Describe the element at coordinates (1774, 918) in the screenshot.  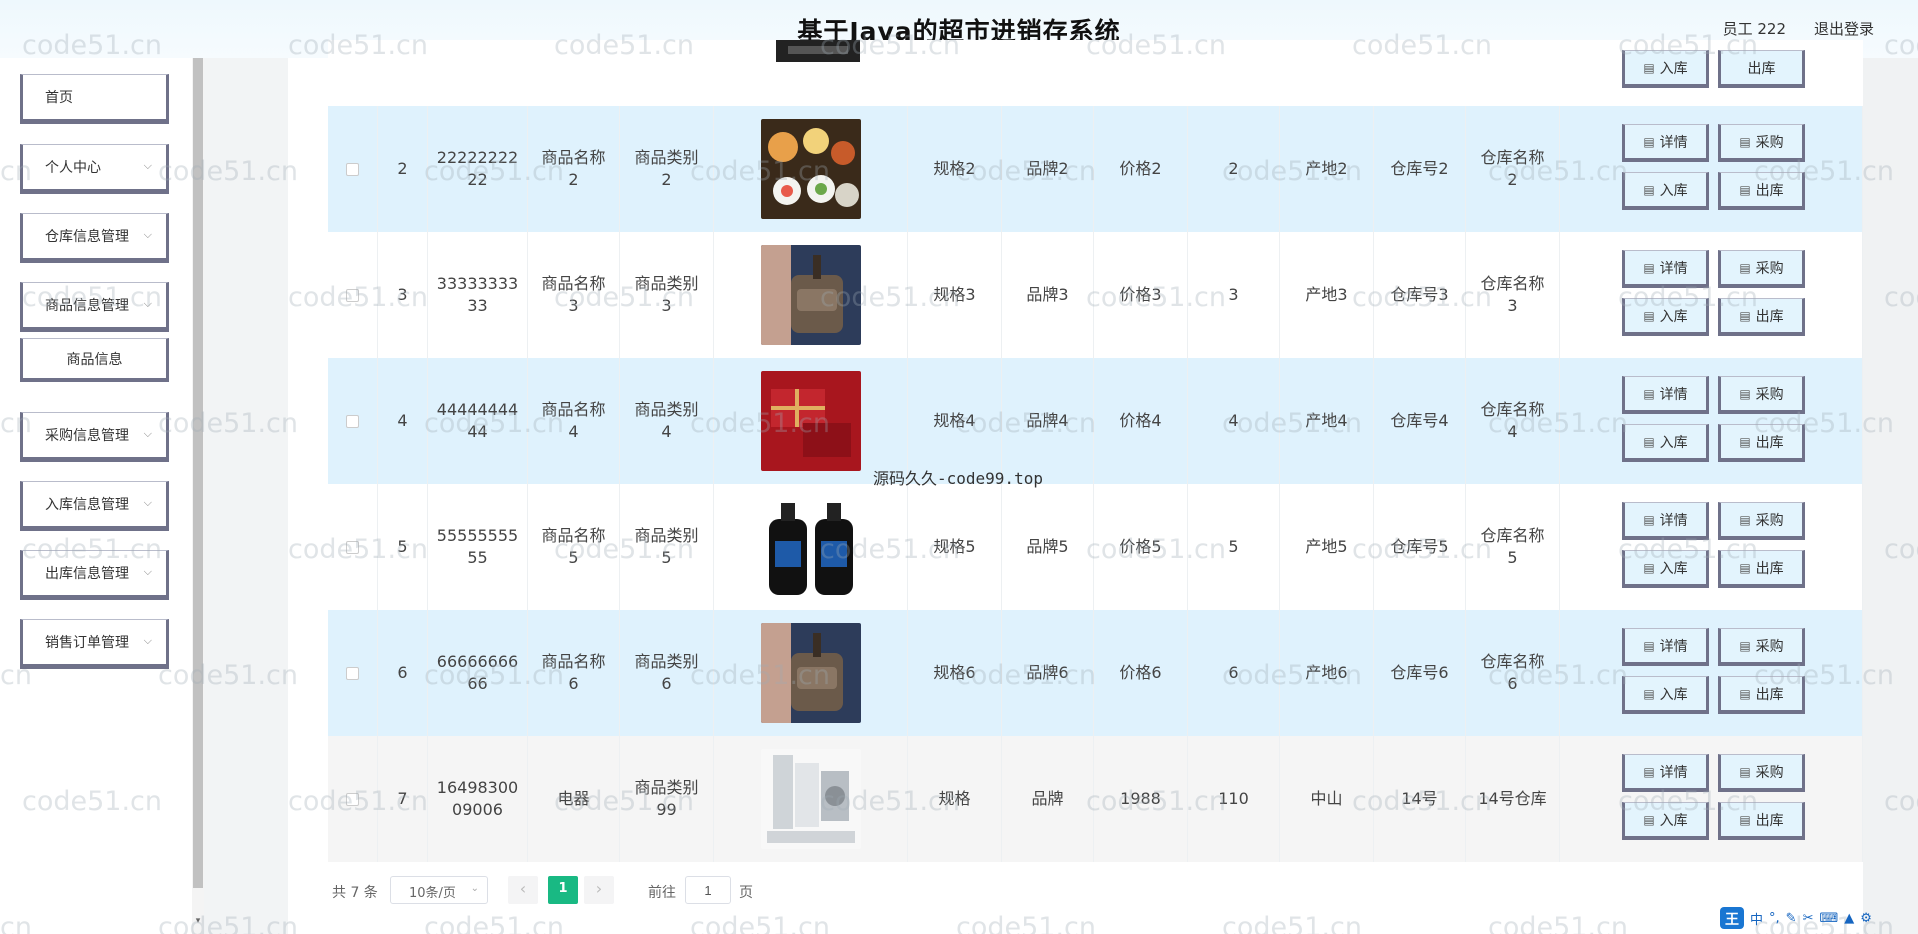
I see `ime-punct-icon: °,` at that location.